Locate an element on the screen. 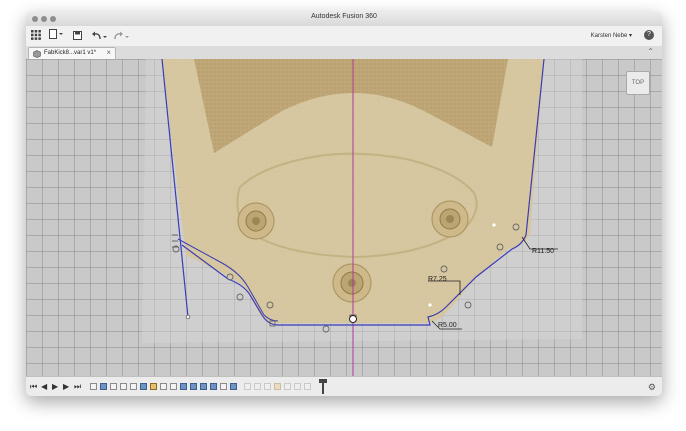 The height and width of the screenshot is (431, 686). dimension-label-r11-50: R11.50 is located at coordinates (543, 251).